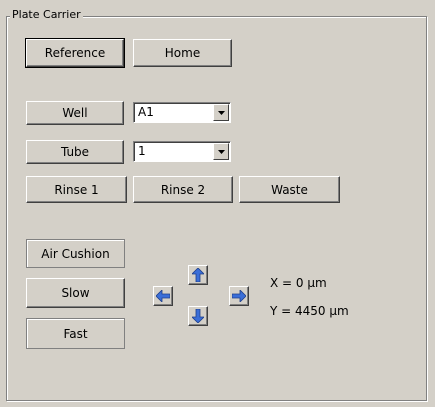 The height and width of the screenshot is (407, 435). Describe the element at coordinates (183, 189) in the screenshot. I see `rinse-2-button: Rinse 2` at that location.